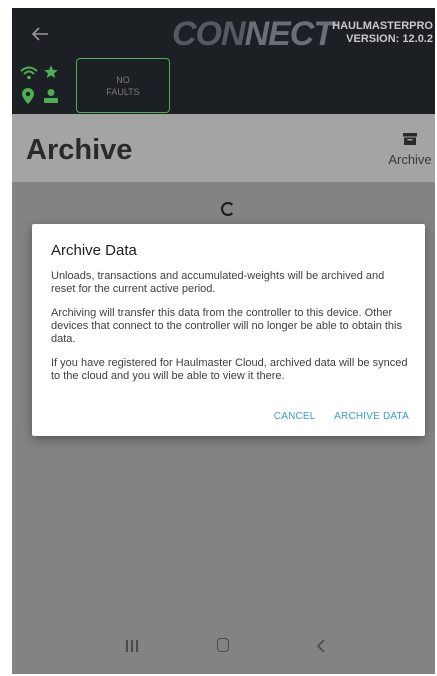 The height and width of the screenshot is (676, 437). I want to click on archive-action-button: Archive, so click(410, 152).